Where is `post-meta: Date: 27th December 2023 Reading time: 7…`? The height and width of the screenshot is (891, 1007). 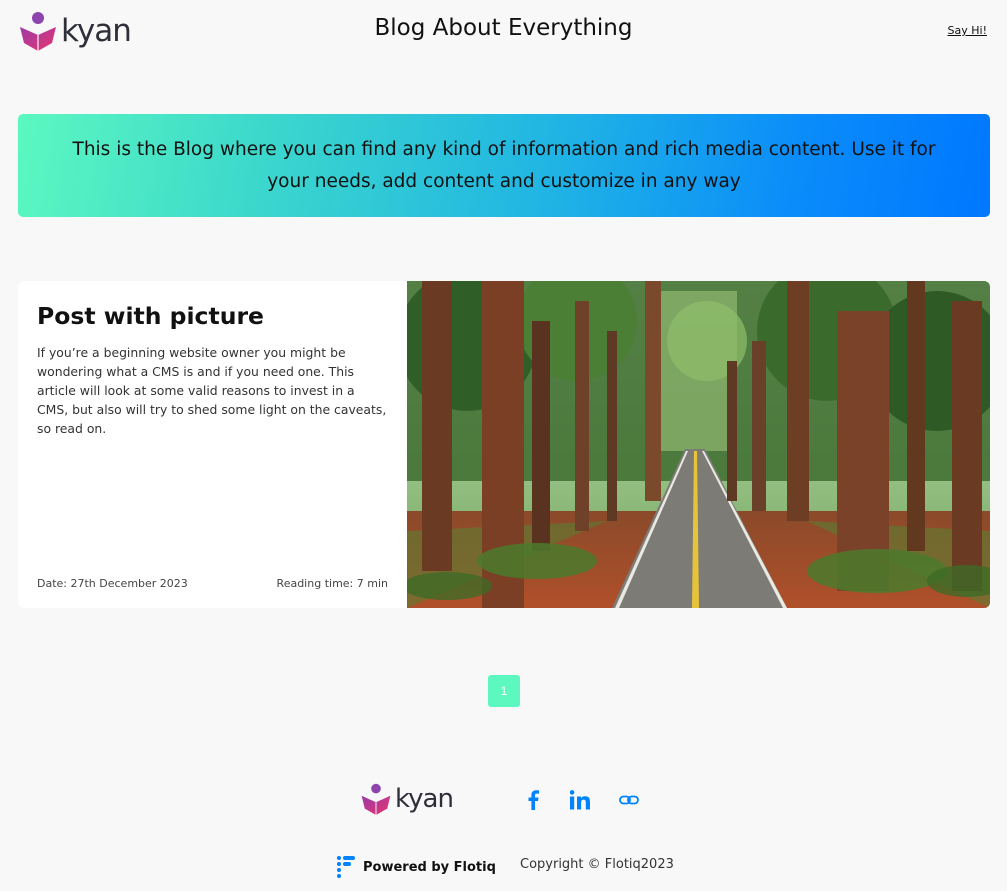 post-meta: Date: 27th December 2023 Reading time: 7… is located at coordinates (212, 583).